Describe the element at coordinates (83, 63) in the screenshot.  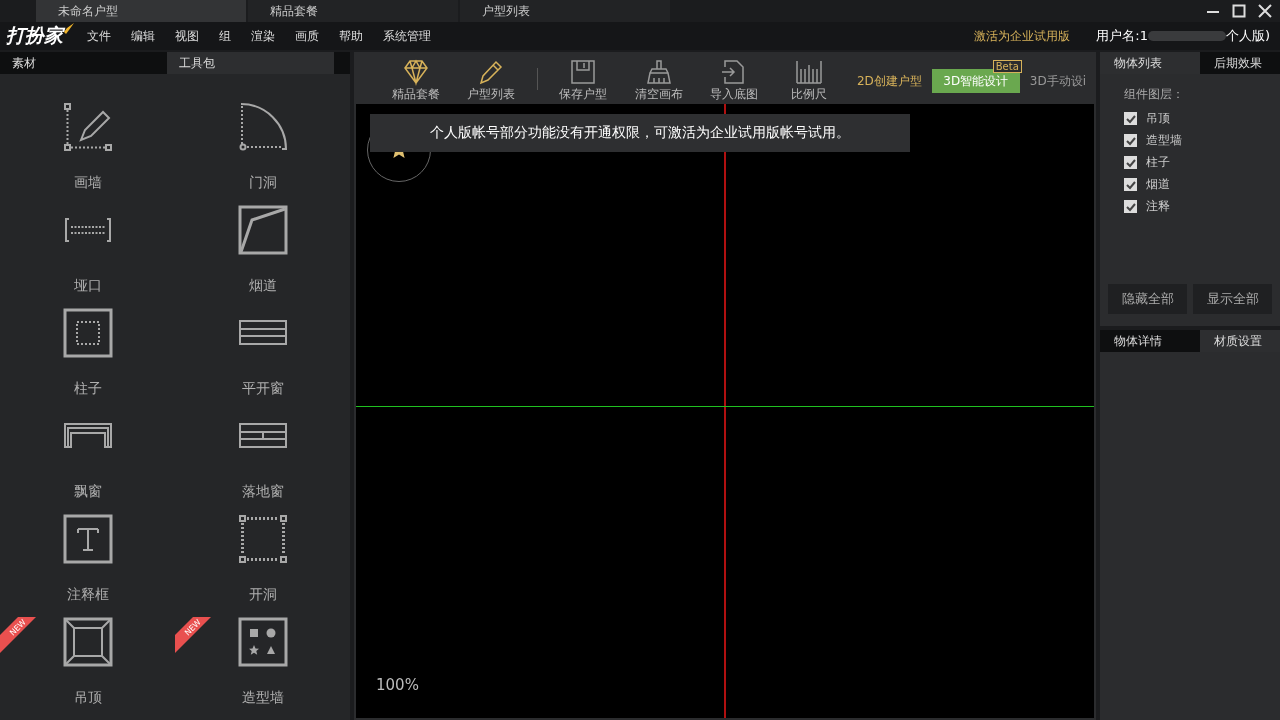
I see `panel-tab: 素材` at that location.